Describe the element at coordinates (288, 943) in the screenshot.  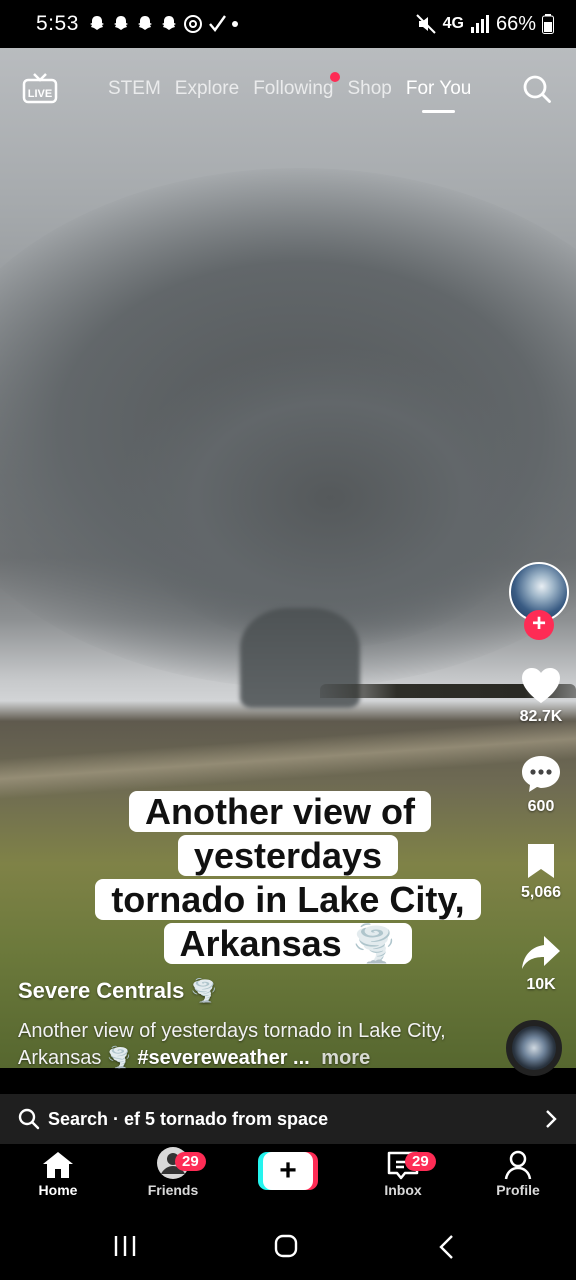
I see `caption-line-3: Arkansas 🌪️` at that location.